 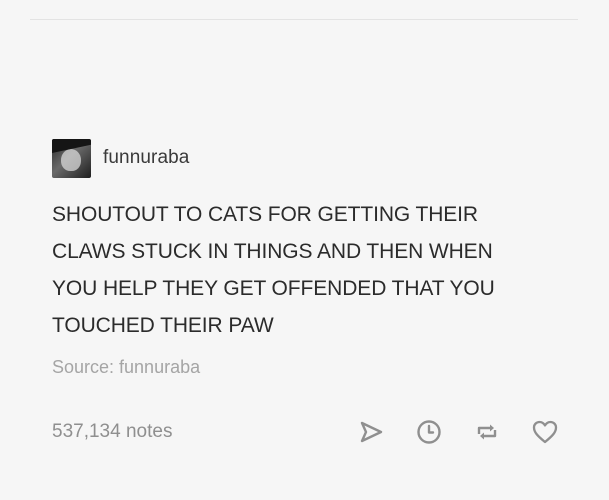 I want to click on post-body-line: CLAWS STUCK IN THINGS AND THEN WHEN, so click(x=272, y=251).